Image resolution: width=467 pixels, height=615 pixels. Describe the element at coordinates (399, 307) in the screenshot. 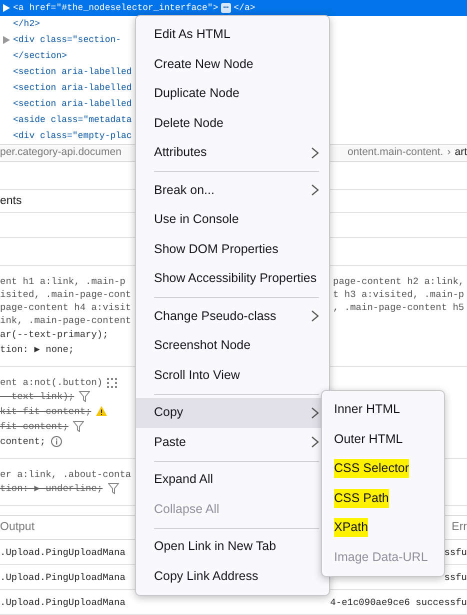

I see `selector-text: , .main-page-content h5` at that location.